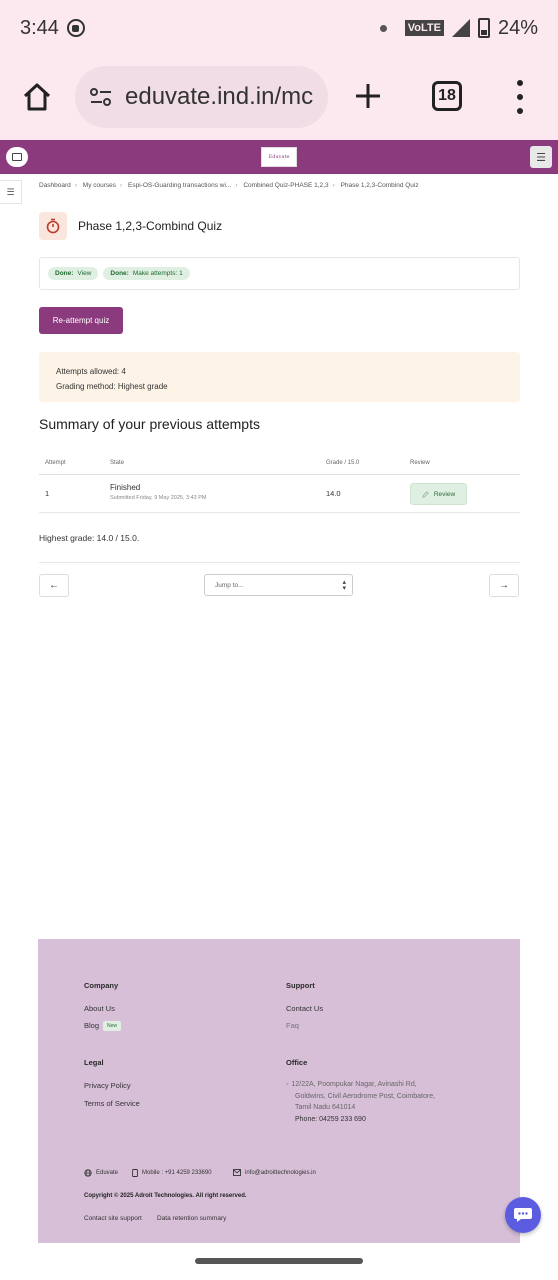 Image resolution: width=558 pixels, height=1280 pixels. What do you see at coordinates (383, 28) in the screenshot?
I see `notification-dot-icon` at bounding box center [383, 28].